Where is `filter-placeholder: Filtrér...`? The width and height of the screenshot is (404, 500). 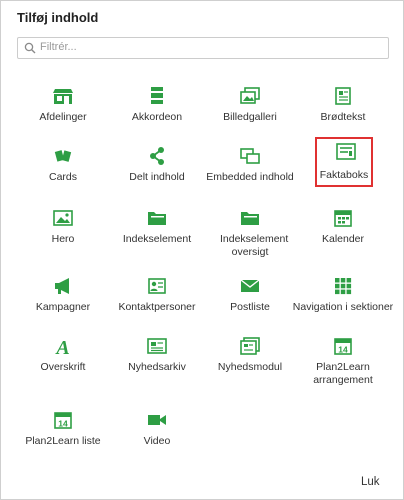 filter-placeholder: Filtrér... is located at coordinates (58, 47).